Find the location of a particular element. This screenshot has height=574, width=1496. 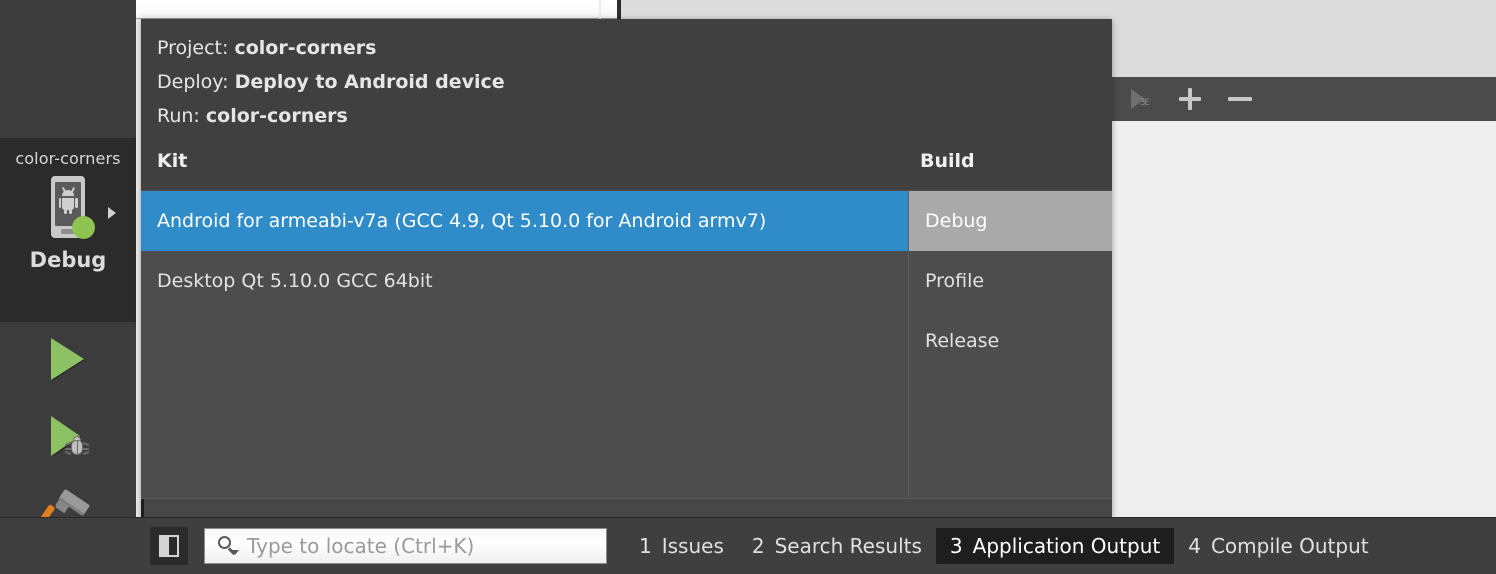

android-device-icon is located at coordinates (70, 210).